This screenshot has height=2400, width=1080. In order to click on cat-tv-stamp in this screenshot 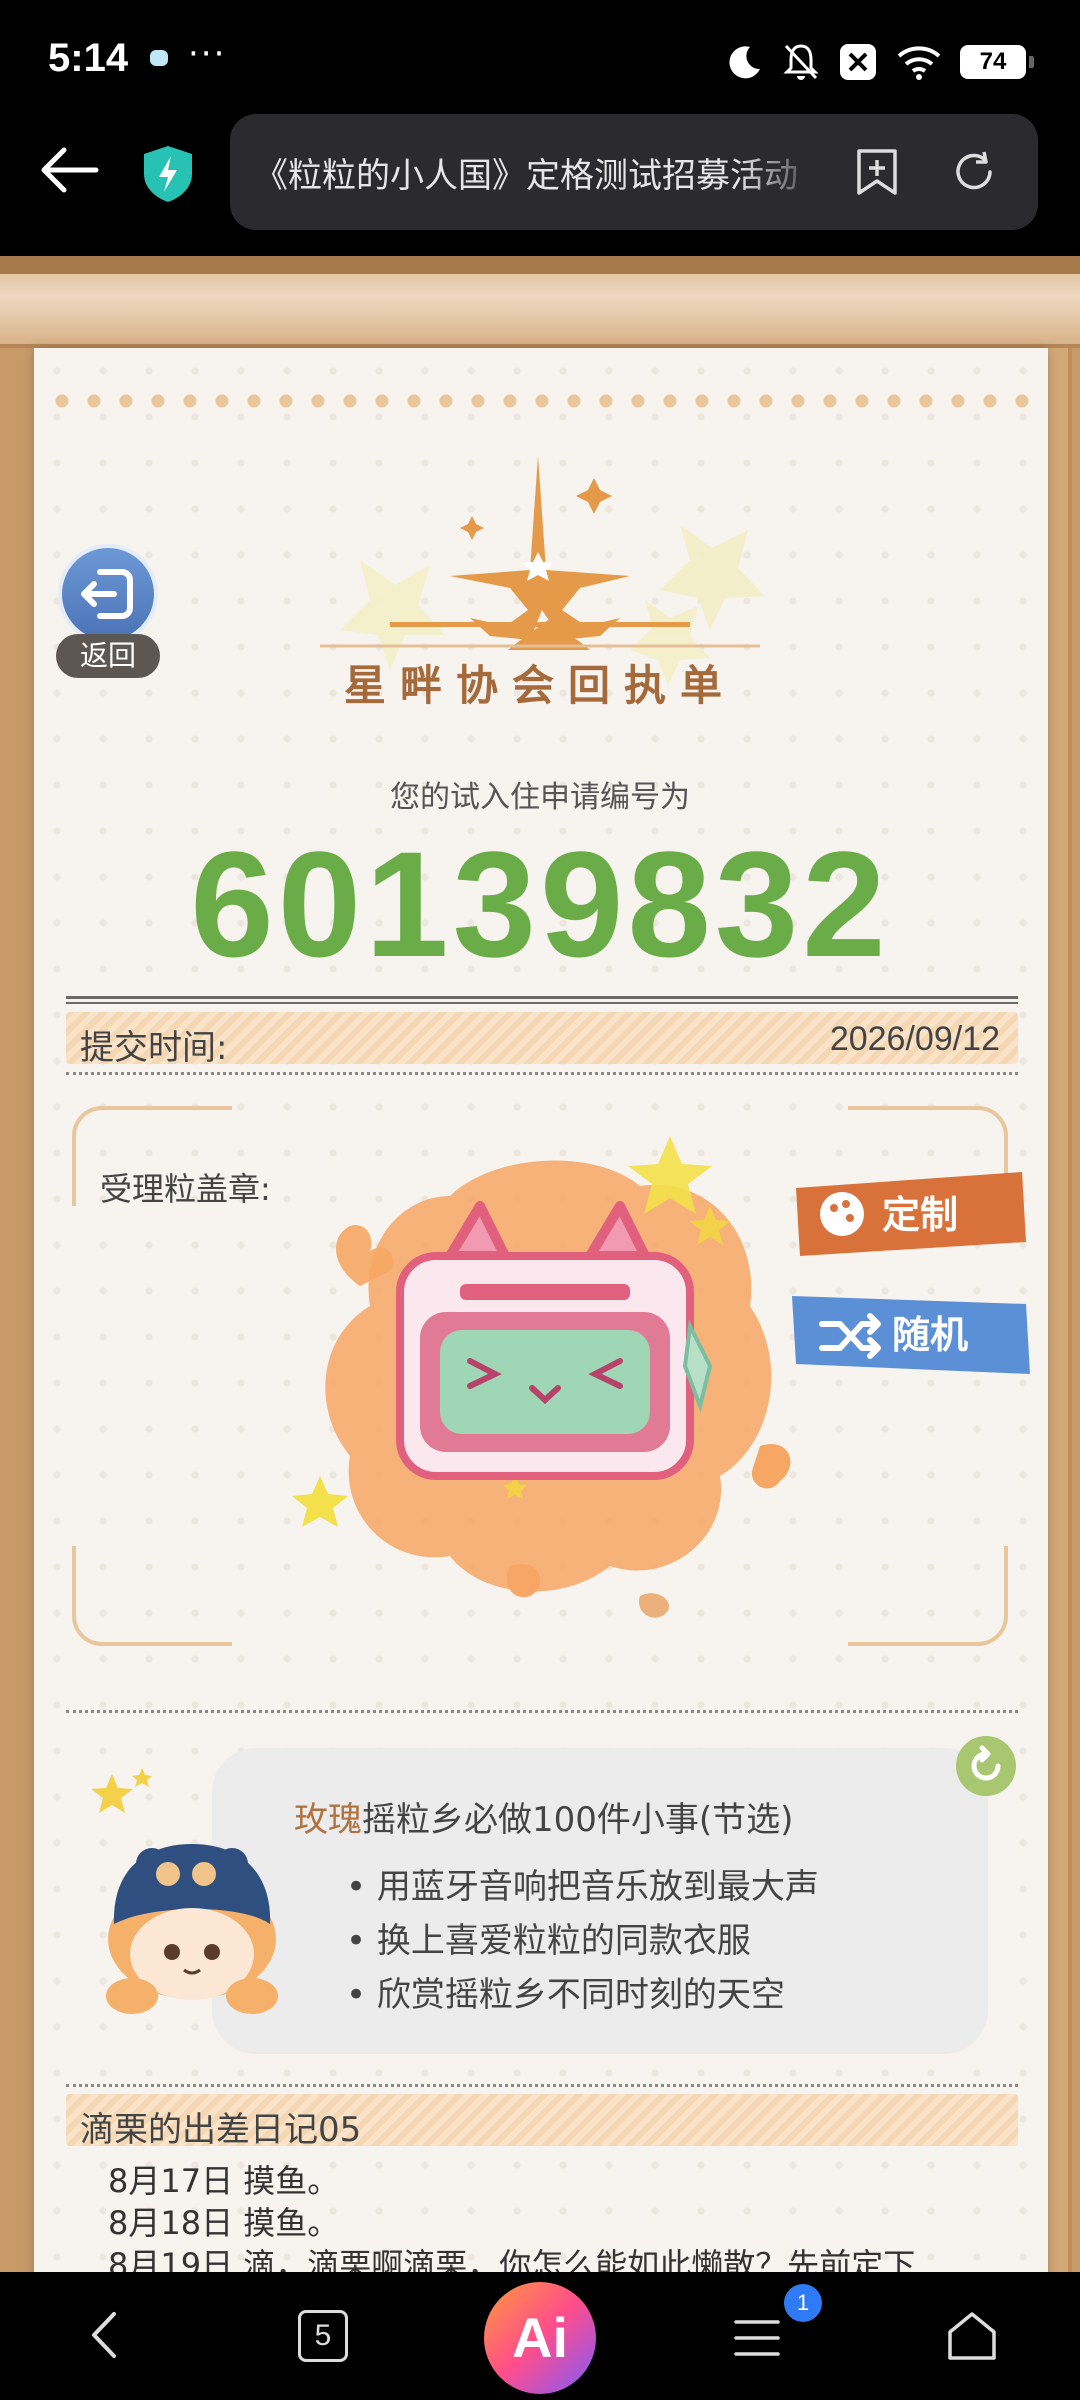, I will do `click(541, 1377)`.